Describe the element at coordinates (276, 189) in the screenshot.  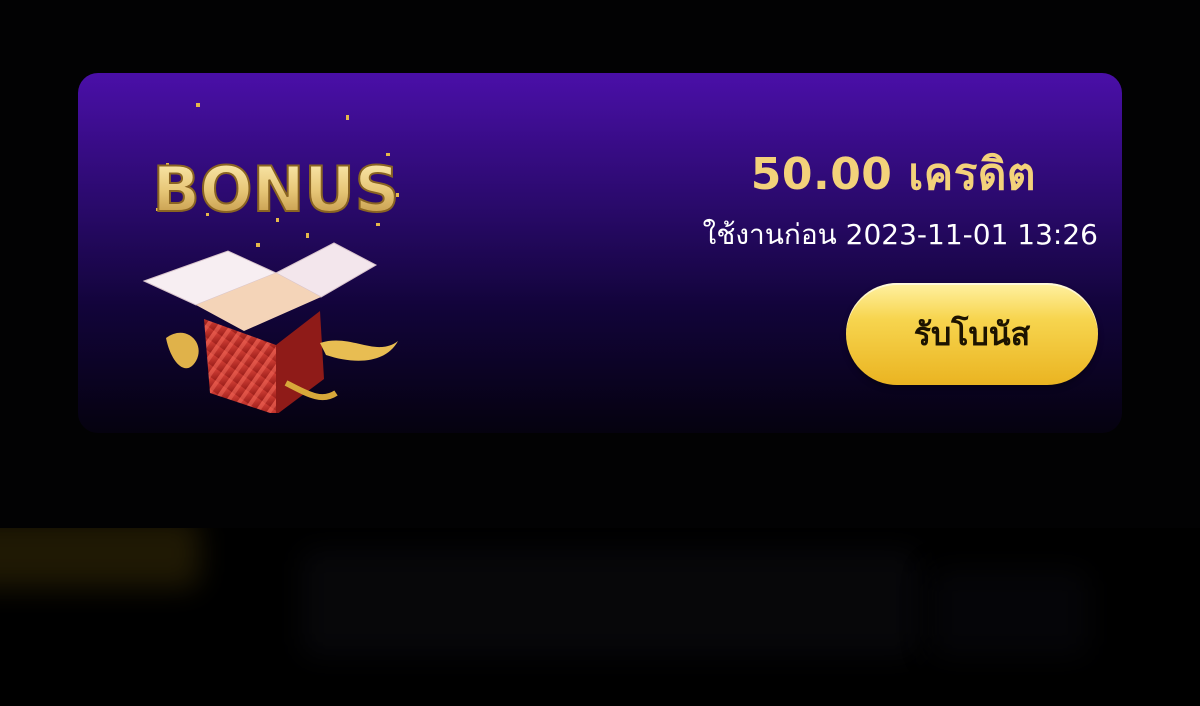
I see `svg-text: BONUS` at that location.